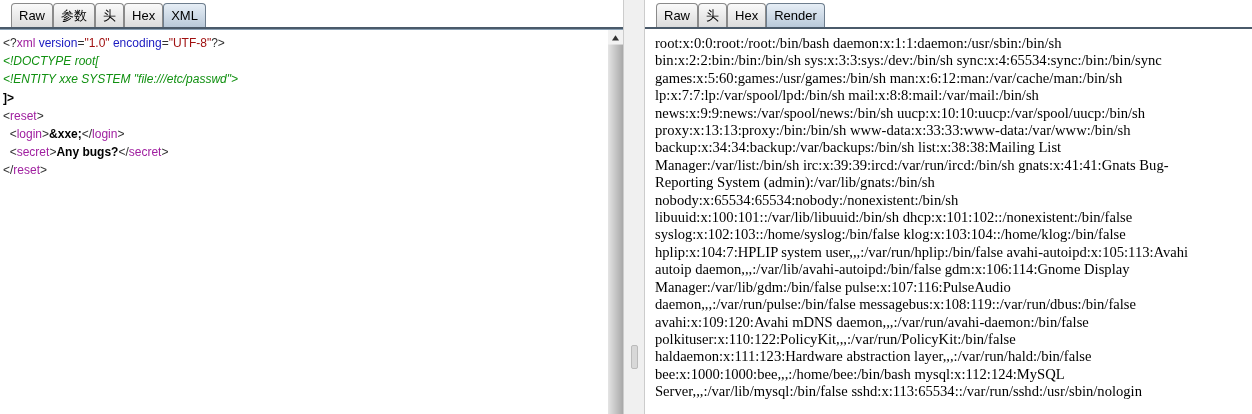 This screenshot has height=414, width=1252. I want to click on code-line: </reset>, so click(25, 171).